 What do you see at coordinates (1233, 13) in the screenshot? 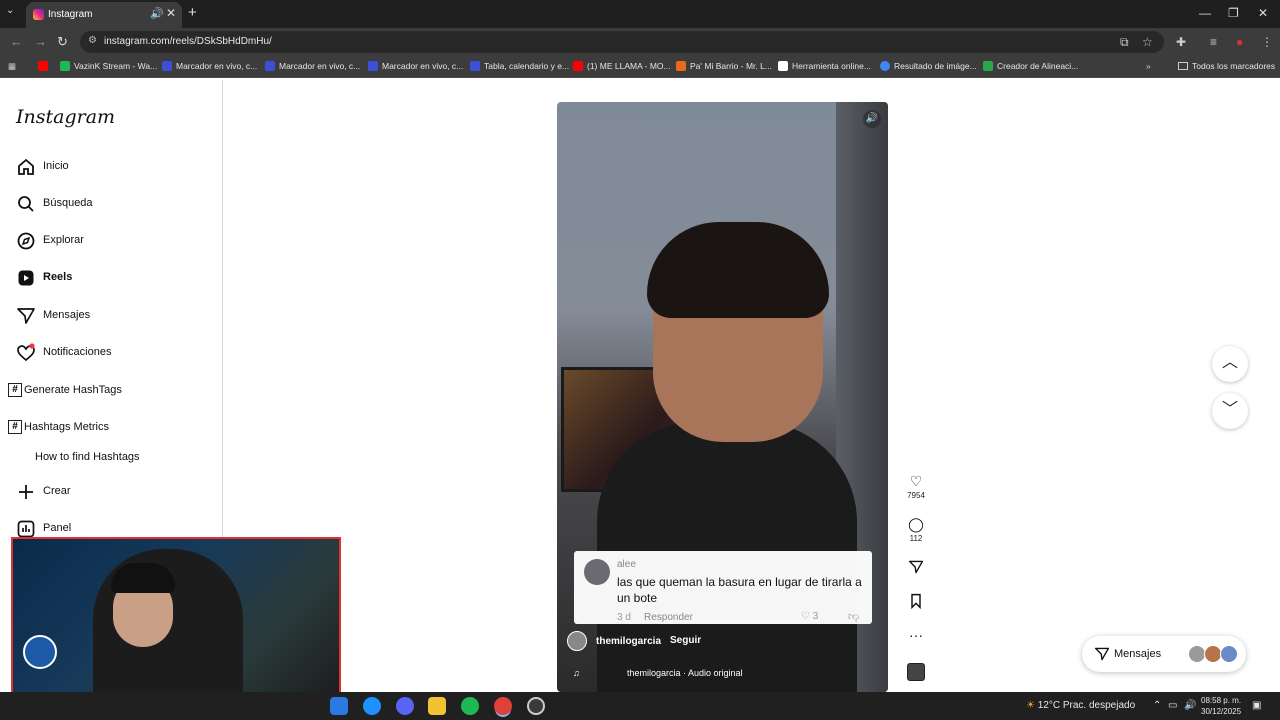
I see `restore-icon: ❐` at bounding box center [1233, 13].